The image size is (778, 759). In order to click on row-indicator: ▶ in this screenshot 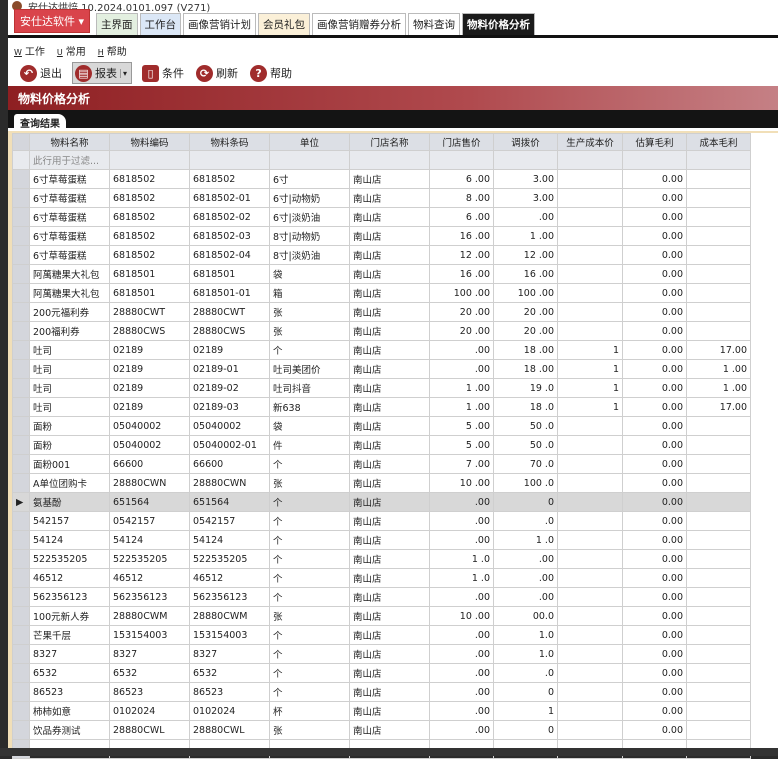, I will do `click(21, 502)`.